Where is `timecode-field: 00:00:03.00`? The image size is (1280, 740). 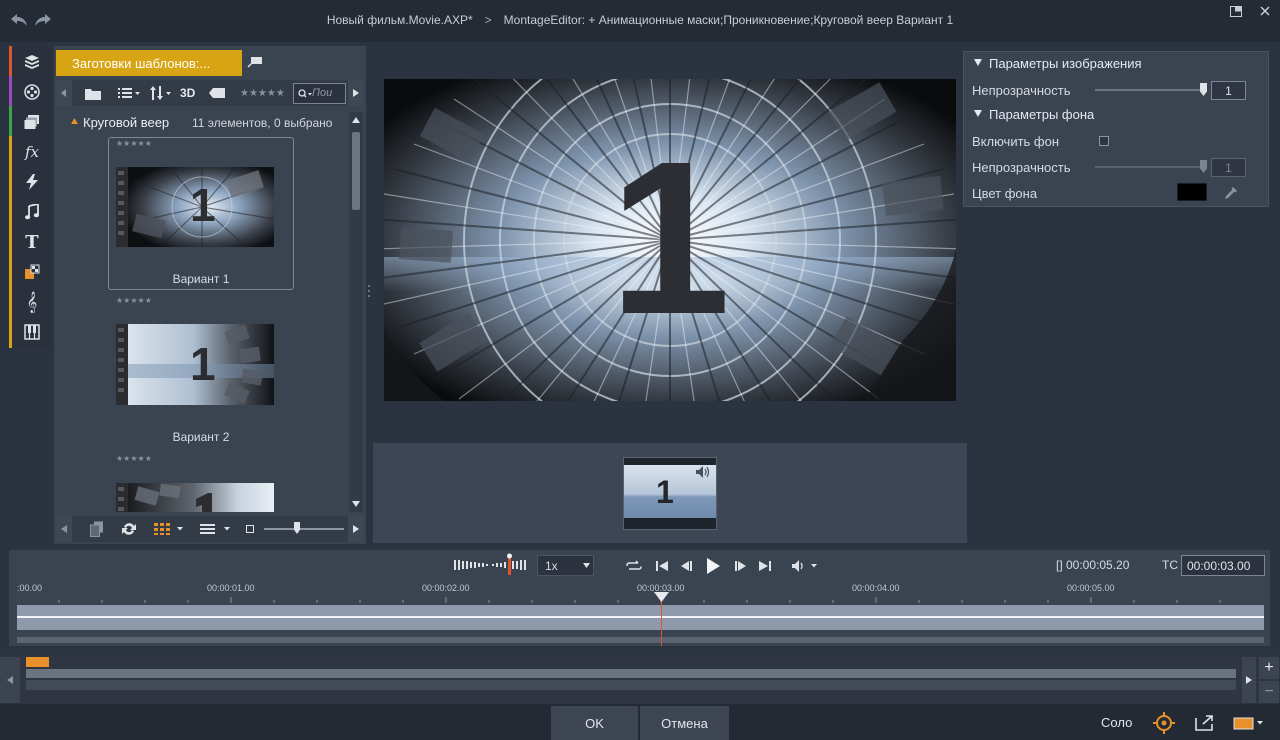 timecode-field: 00:00:03.00 is located at coordinates (1223, 565).